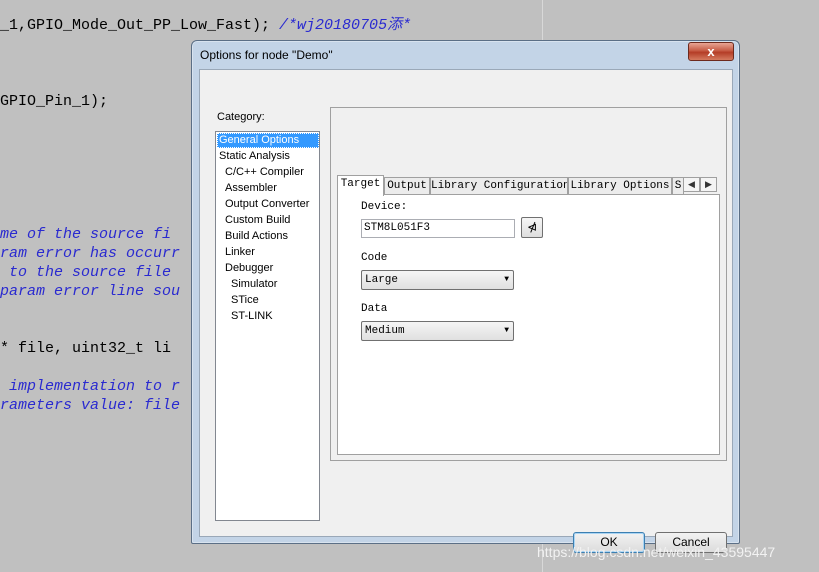  I want to click on category-item-st-link: ST-LINK, so click(252, 316).